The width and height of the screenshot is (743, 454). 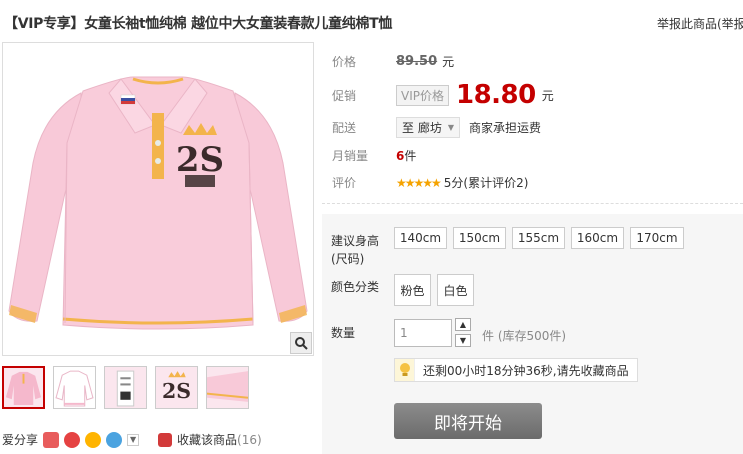 I want to click on thumbnail-label, so click(x=125, y=387).